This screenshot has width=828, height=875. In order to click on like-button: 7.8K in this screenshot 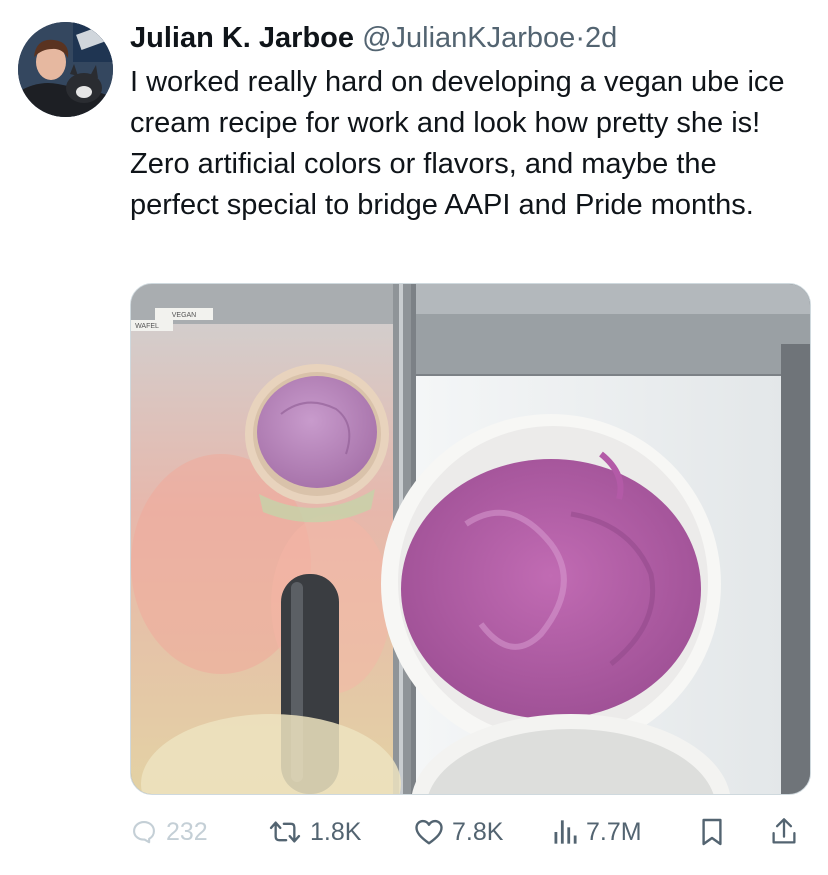, I will do `click(458, 832)`.